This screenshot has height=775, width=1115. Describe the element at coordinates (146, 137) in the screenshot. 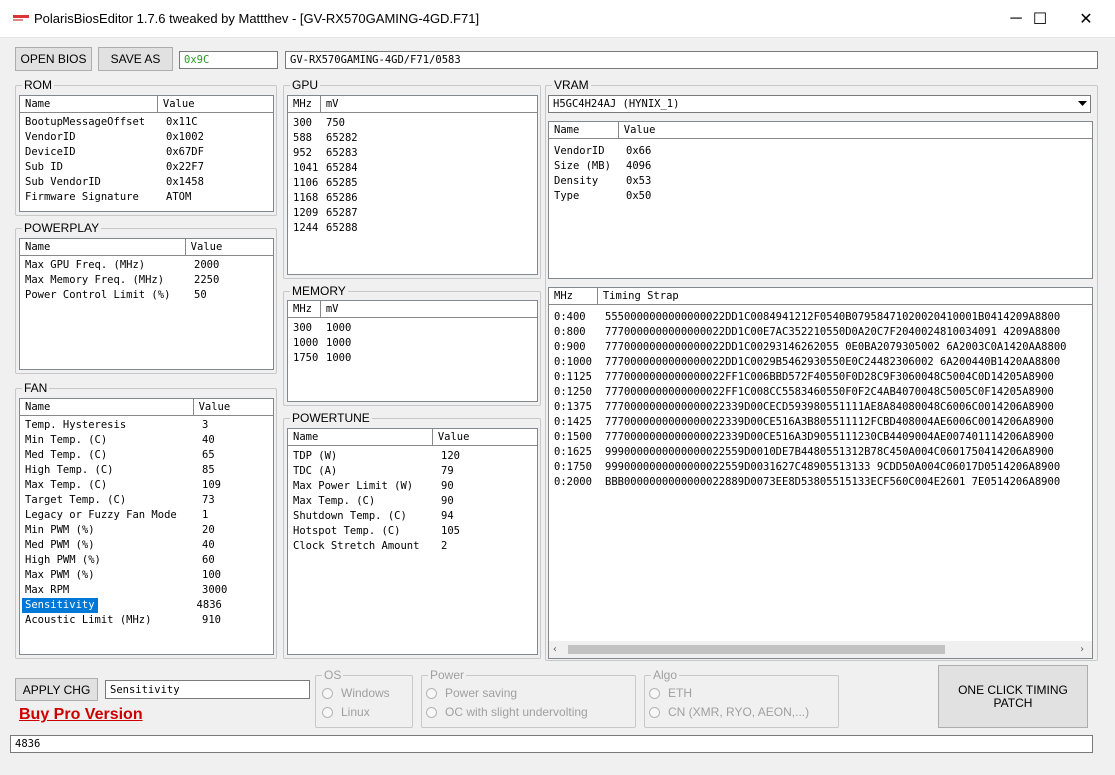

I see `list-item: VendorID 0x1002` at that location.